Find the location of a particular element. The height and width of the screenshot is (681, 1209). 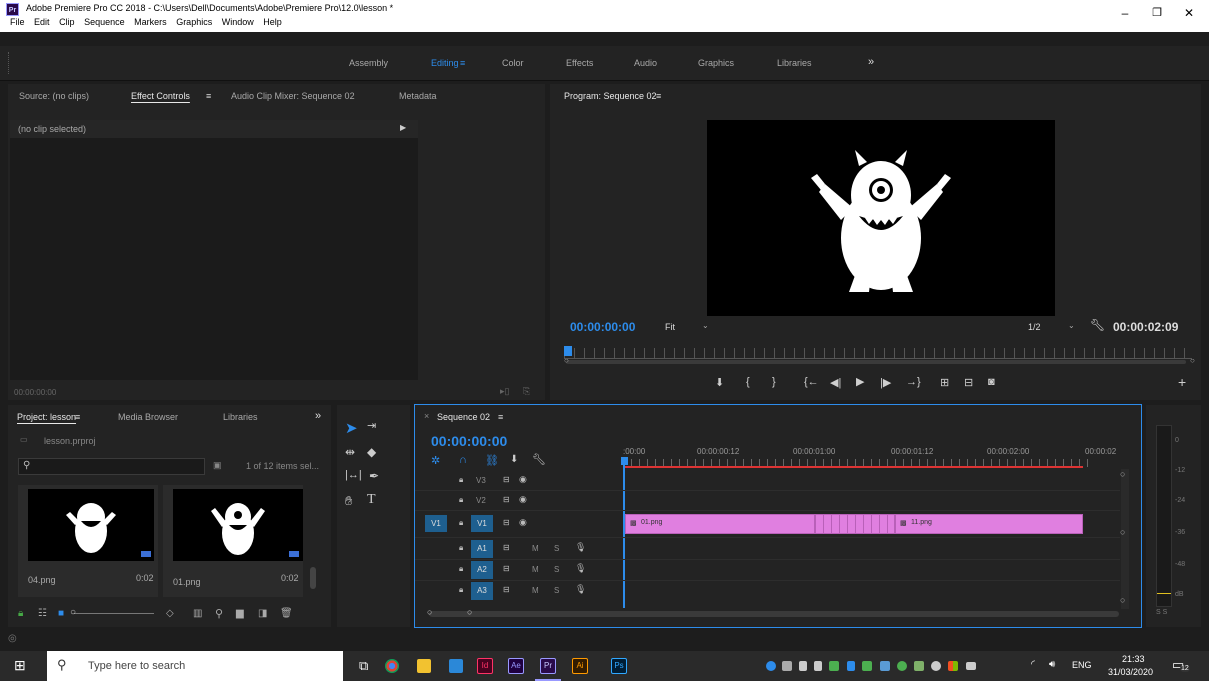

meter-solo-buttons: S S is located at coordinates (1161, 612).